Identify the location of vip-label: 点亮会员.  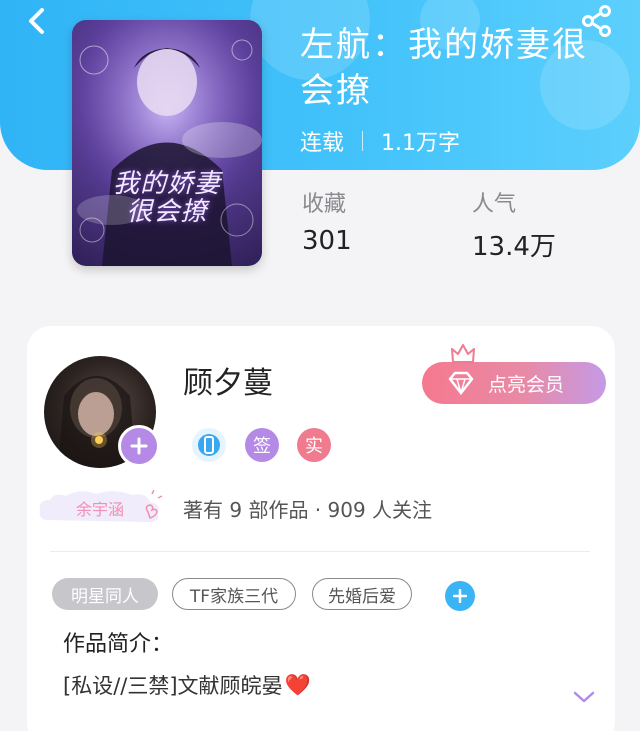
(526, 384).